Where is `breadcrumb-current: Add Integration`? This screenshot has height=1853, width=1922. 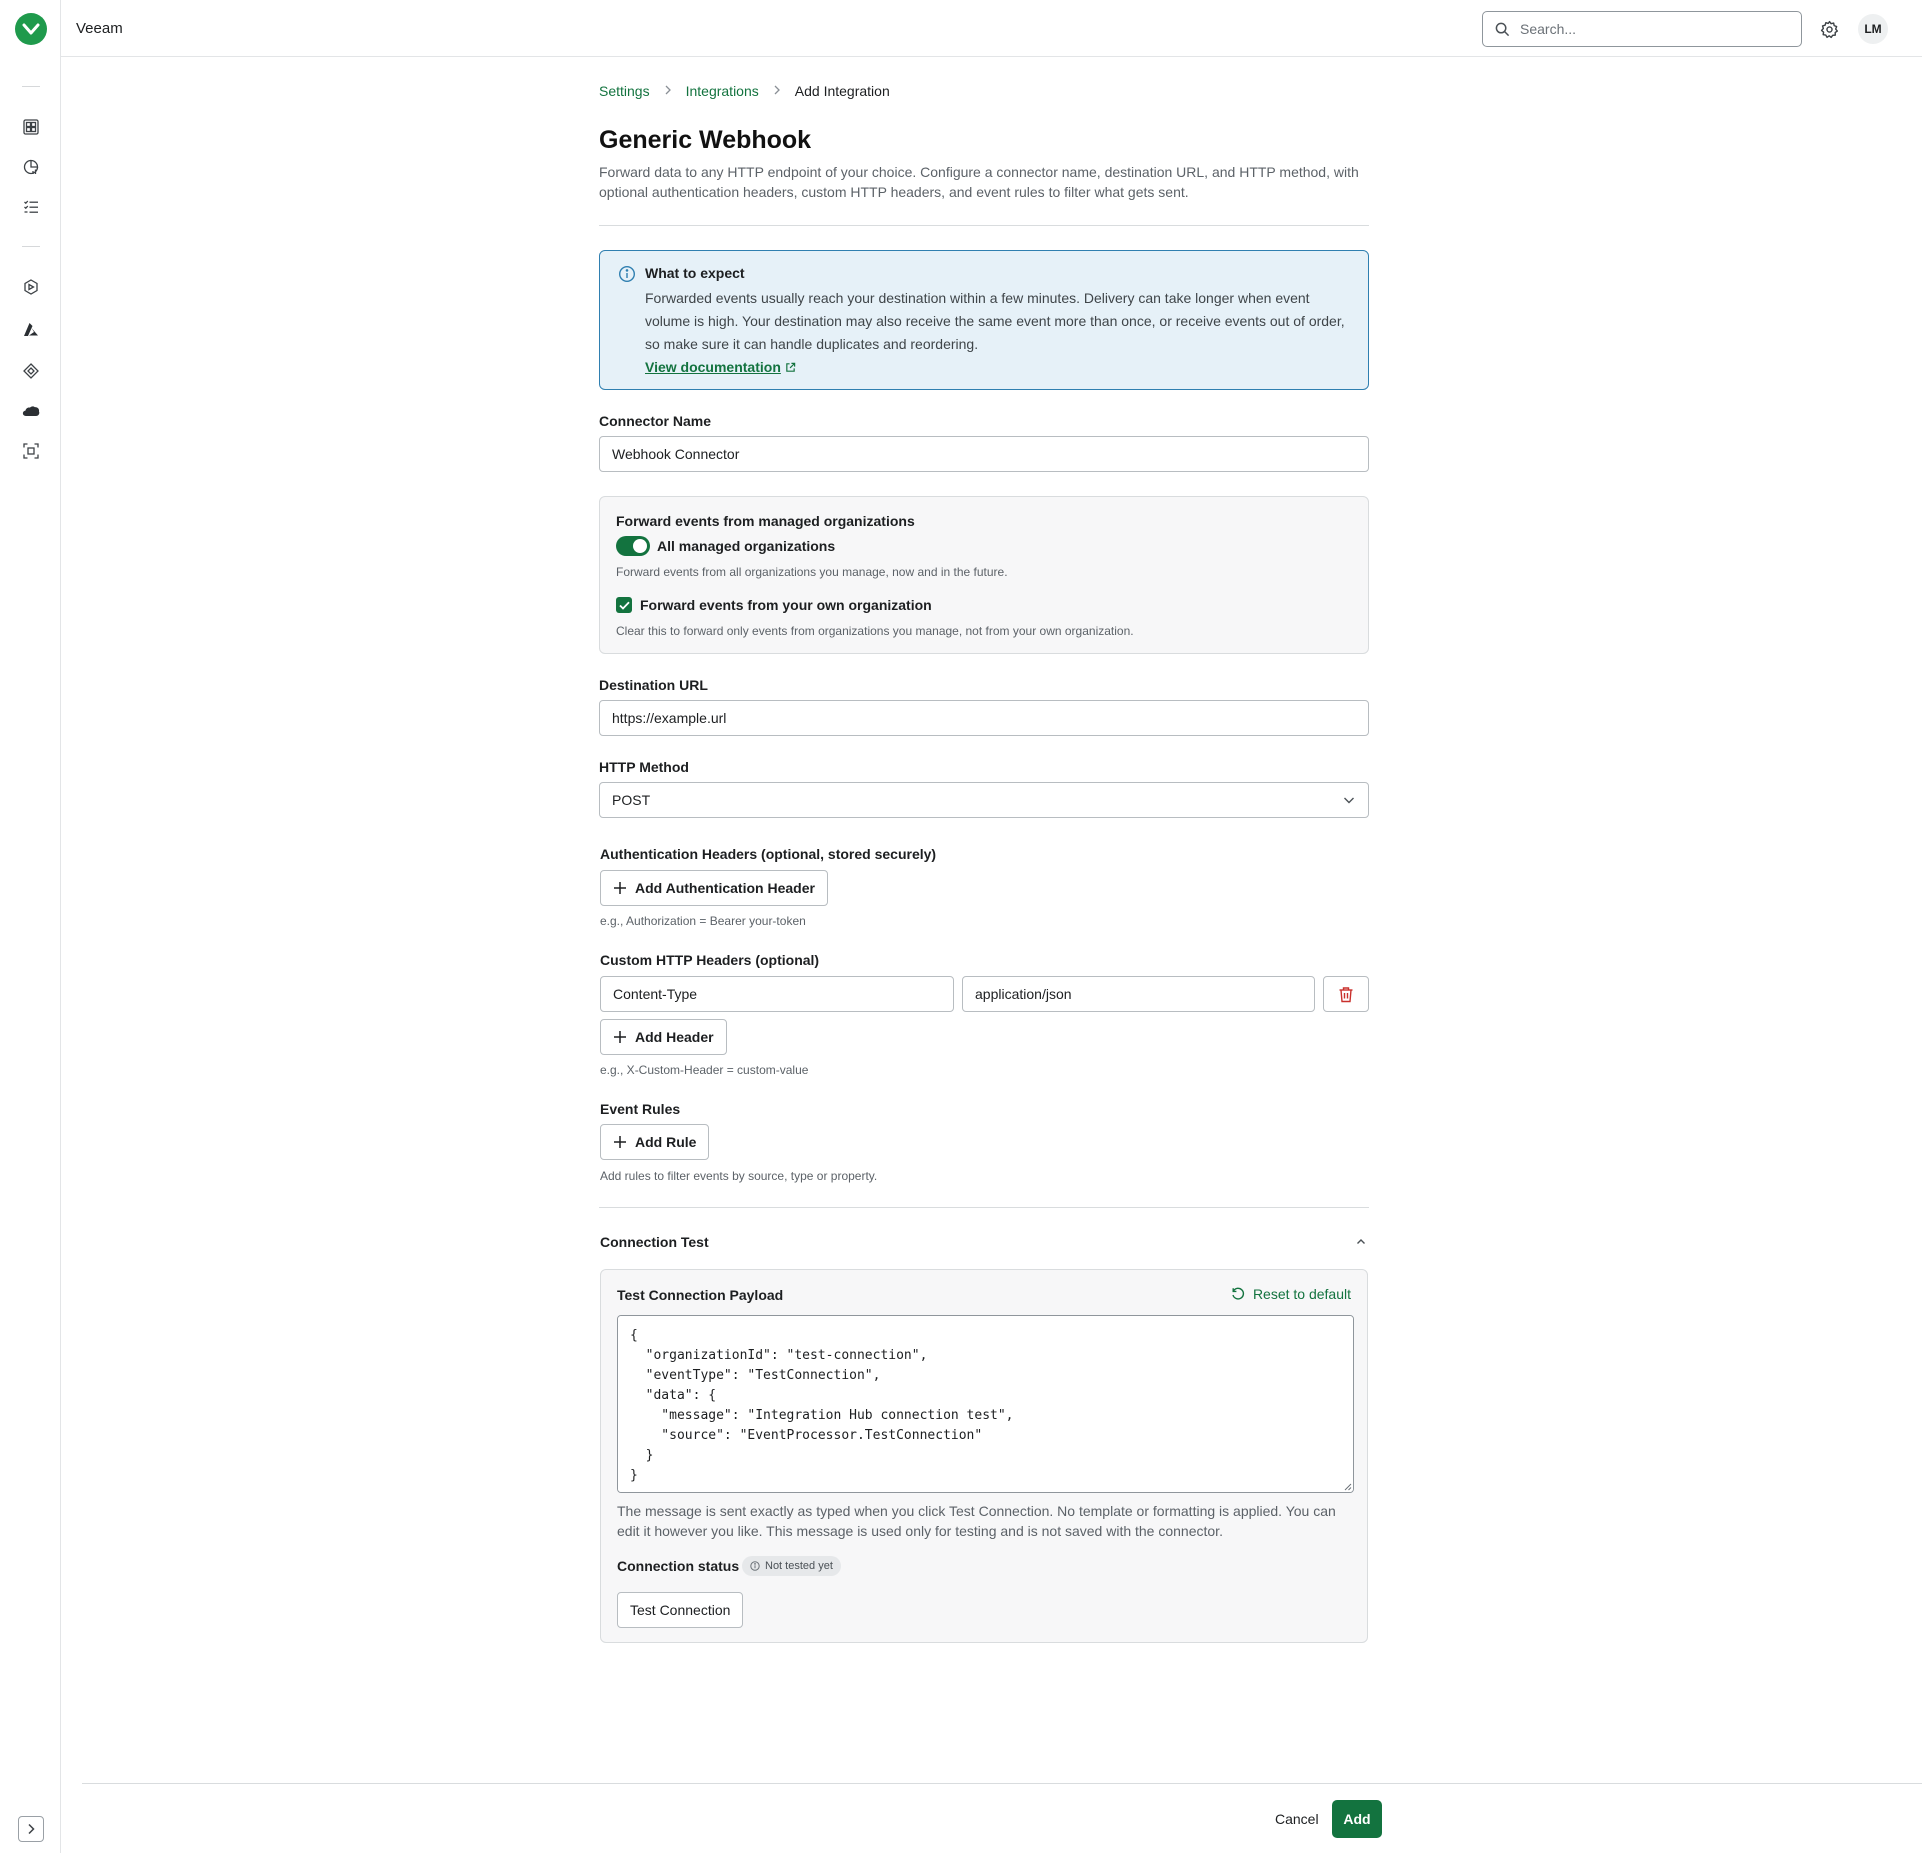 breadcrumb-current: Add Integration is located at coordinates (842, 91).